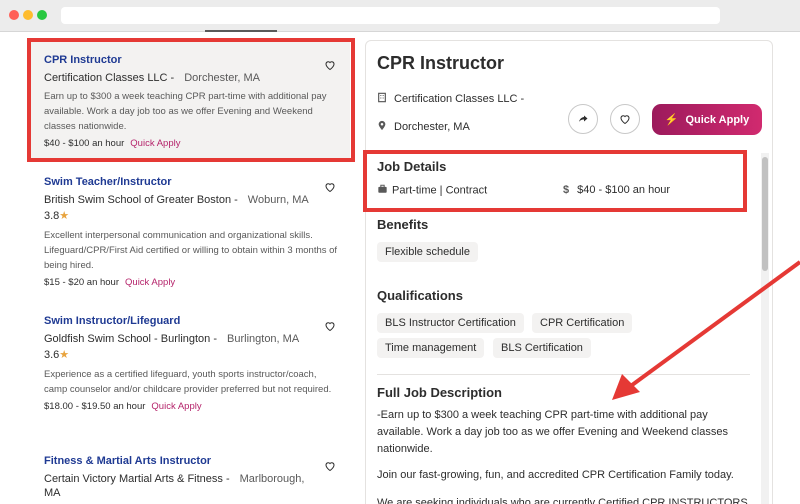  Describe the element at coordinates (706, 330) in the screenshot. I see `annotation-arrow` at that location.